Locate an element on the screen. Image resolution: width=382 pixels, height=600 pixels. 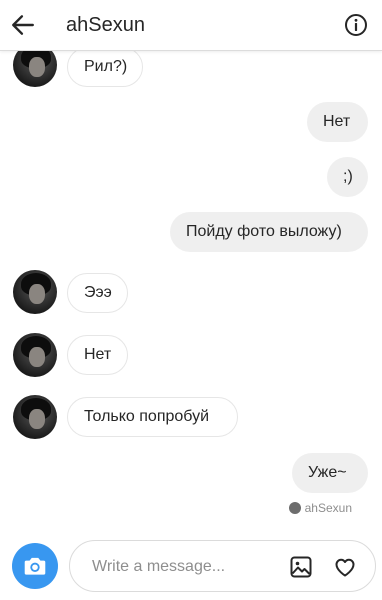
message-bubble-incoming: Рил?) is located at coordinates (105, 67).